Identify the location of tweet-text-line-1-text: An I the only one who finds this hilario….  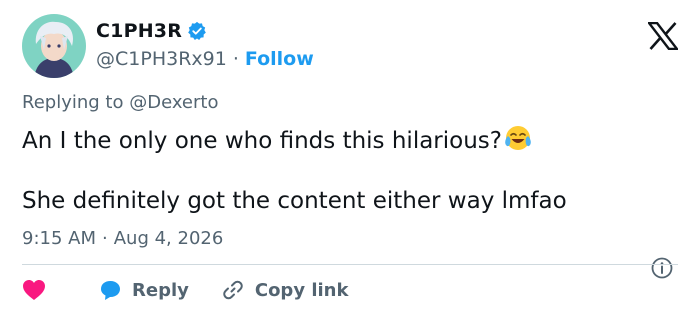
(262, 141).